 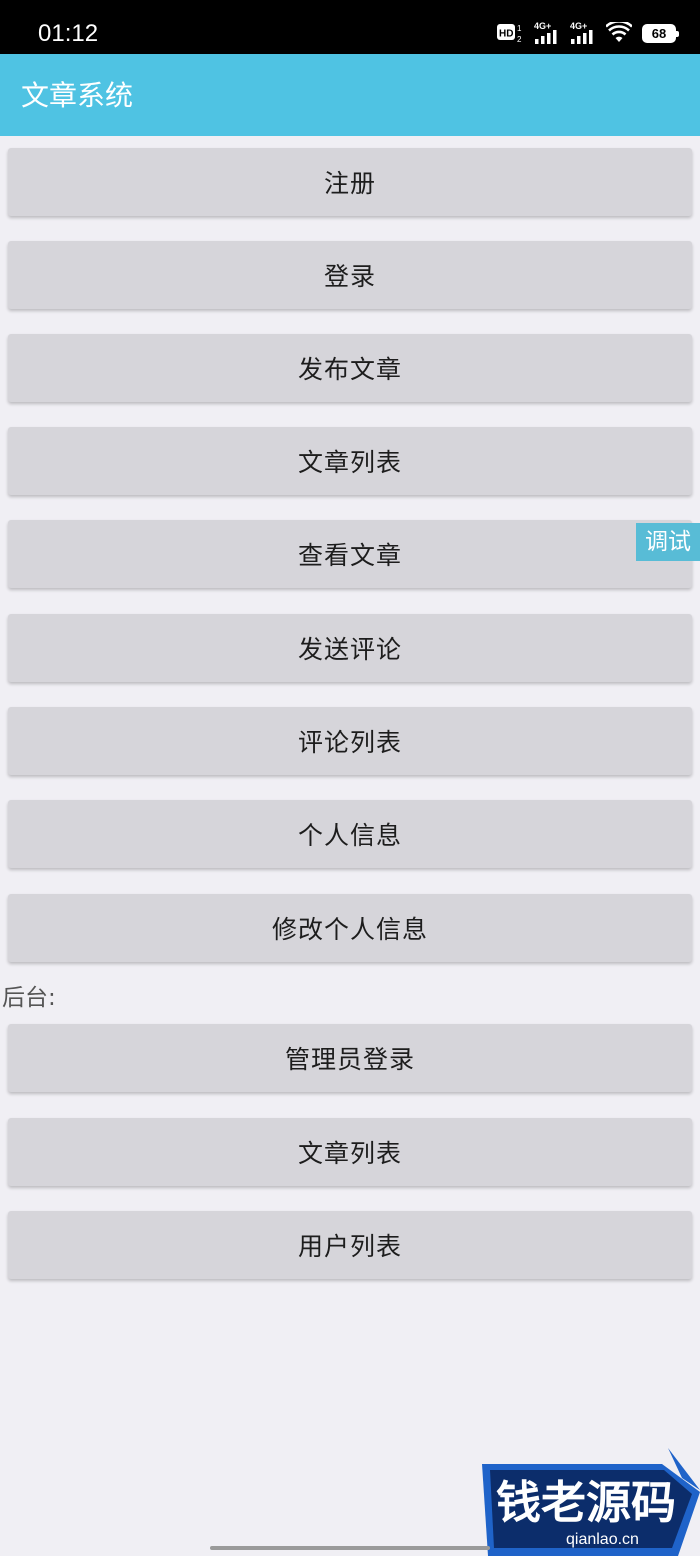 I want to click on status-icons: HD 1 2 4G+ 4G+ 68, so click(x=587, y=33).